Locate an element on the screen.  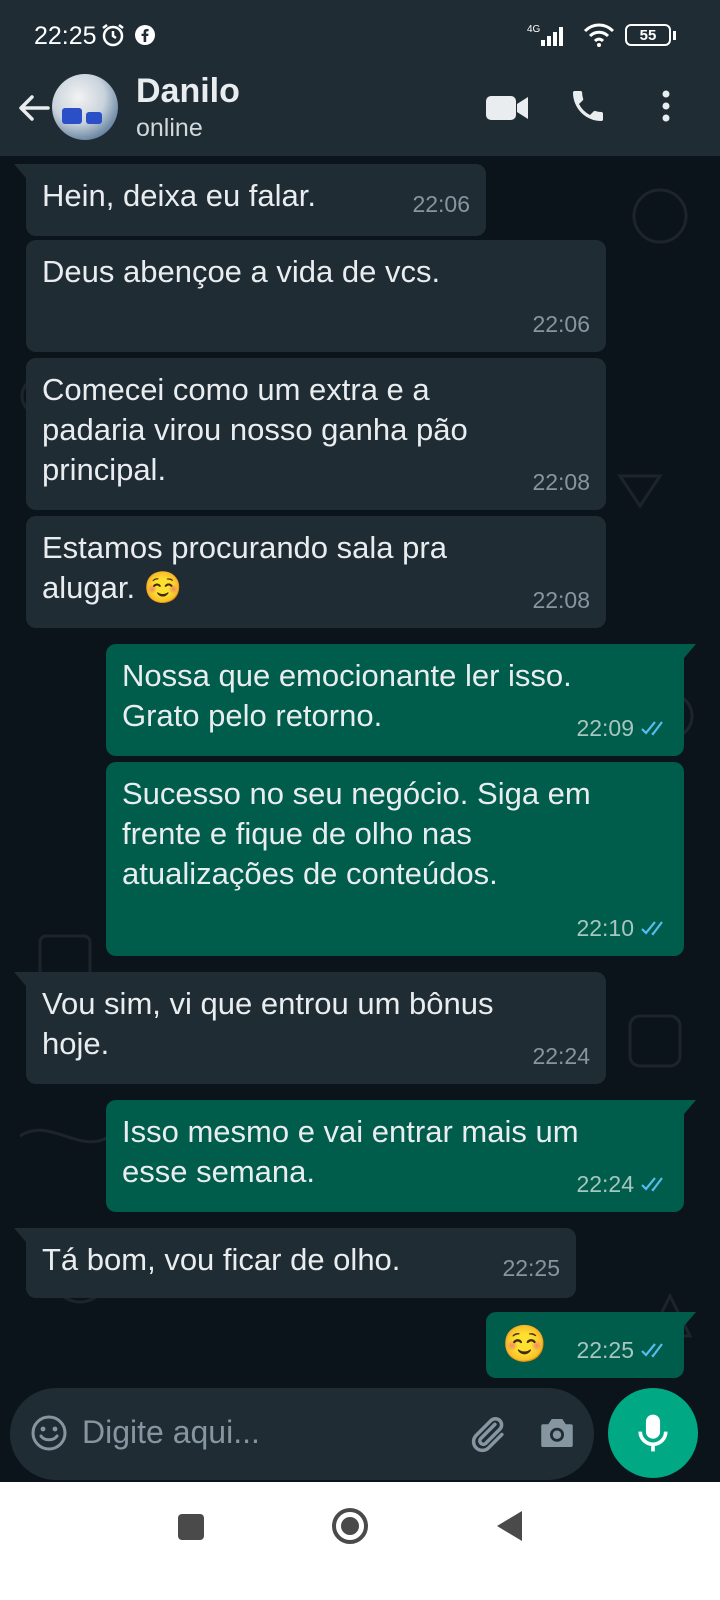
contact-status: online is located at coordinates (169, 128).